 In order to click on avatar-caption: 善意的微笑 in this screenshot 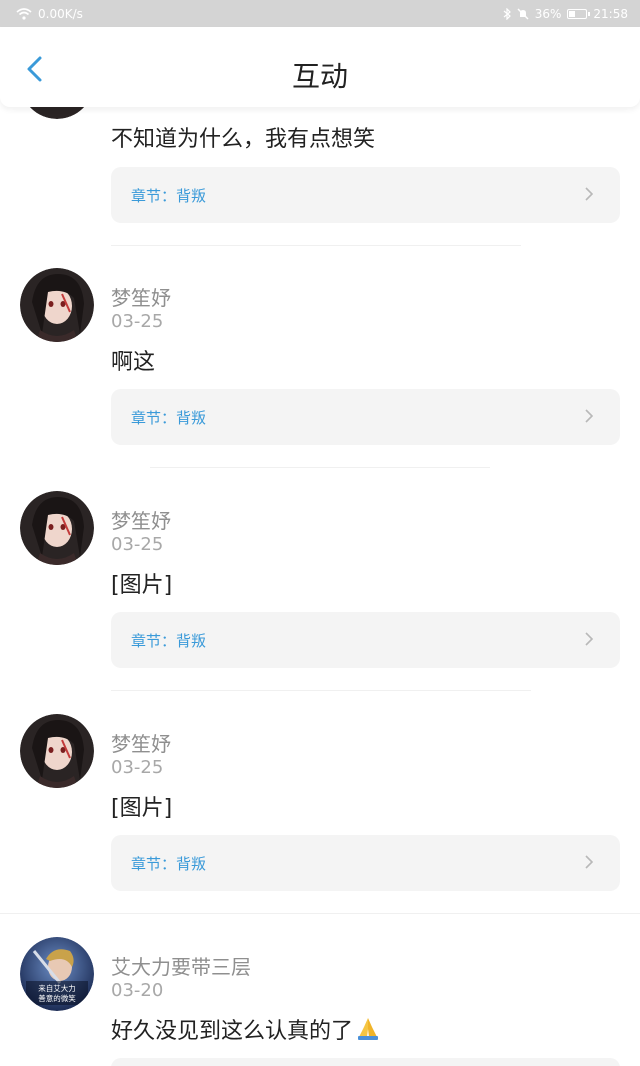, I will do `click(57, 998)`.